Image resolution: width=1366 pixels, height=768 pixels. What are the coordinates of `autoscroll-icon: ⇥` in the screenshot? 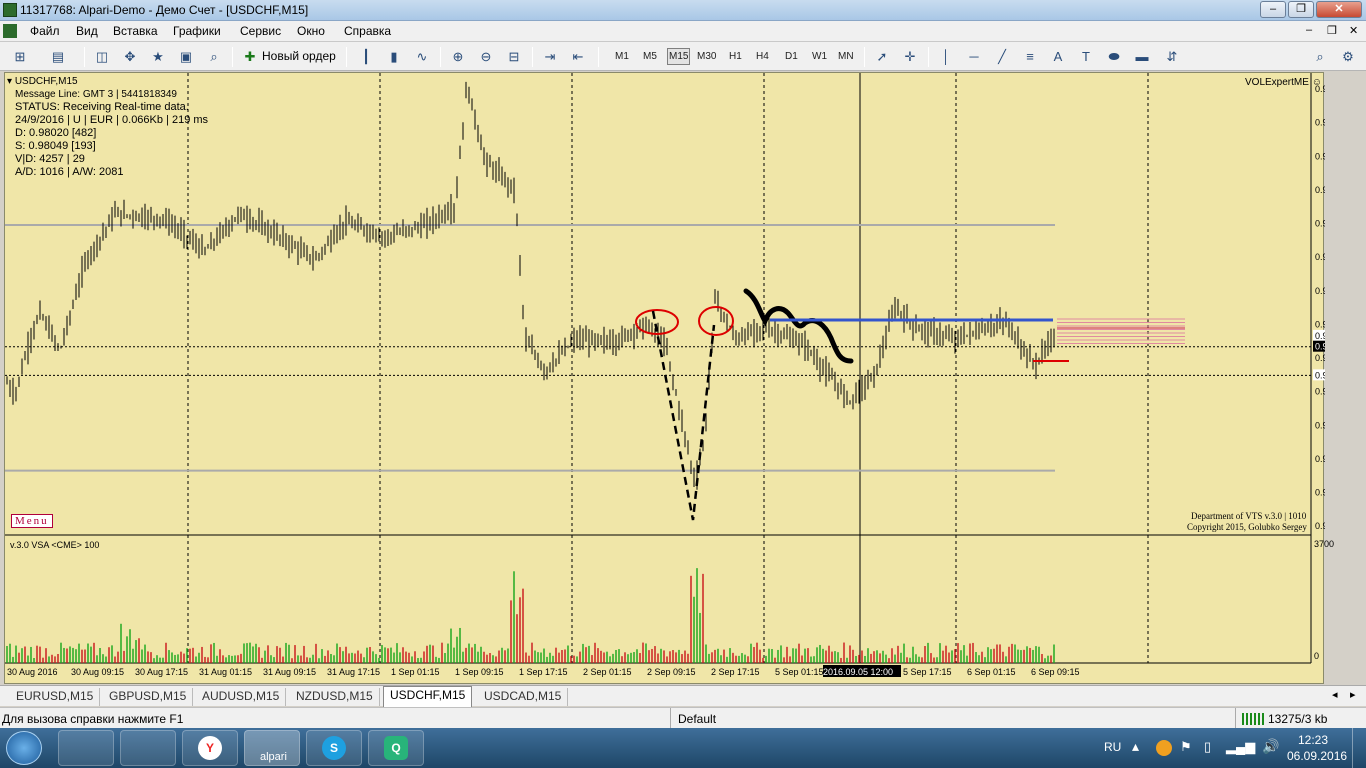 It's located at (550, 57).